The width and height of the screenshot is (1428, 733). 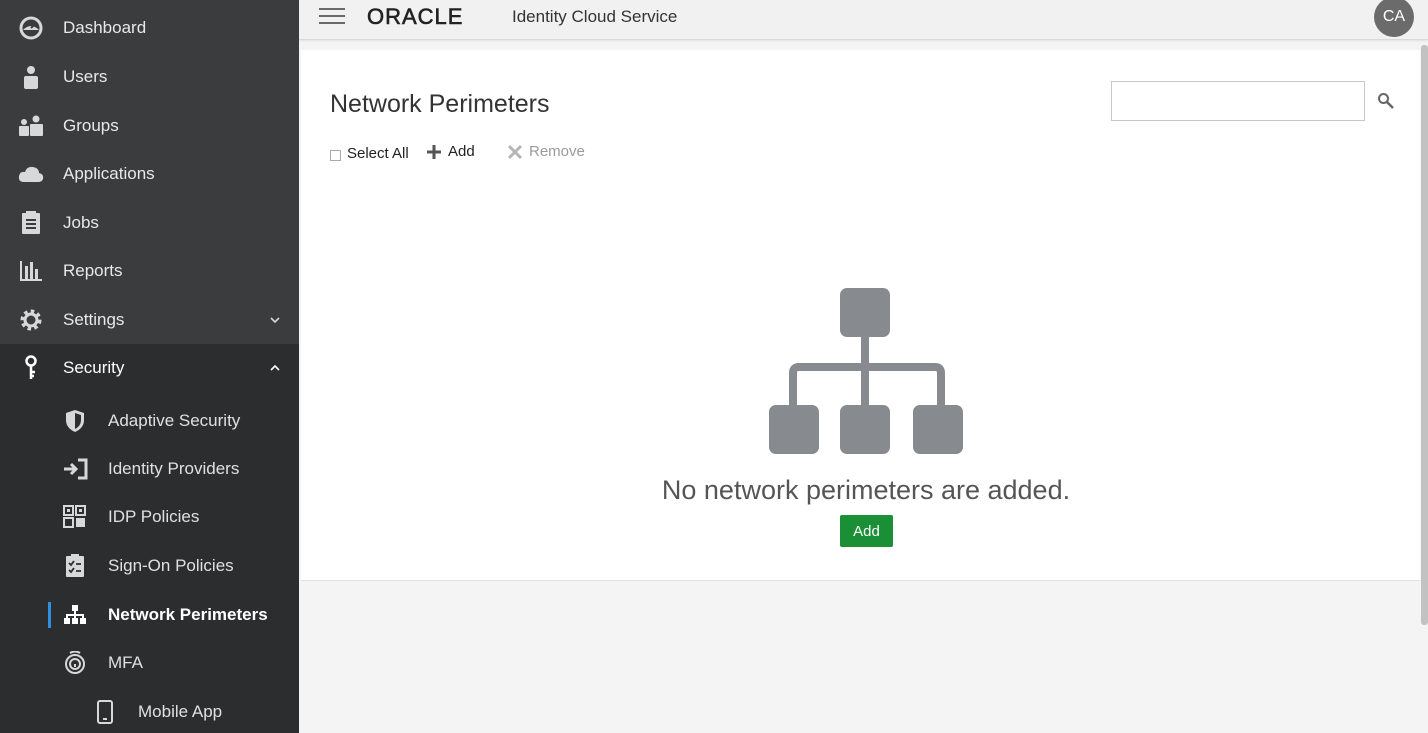 What do you see at coordinates (149, 126) in the screenshot?
I see `sidebar-item-groups: Groups` at bounding box center [149, 126].